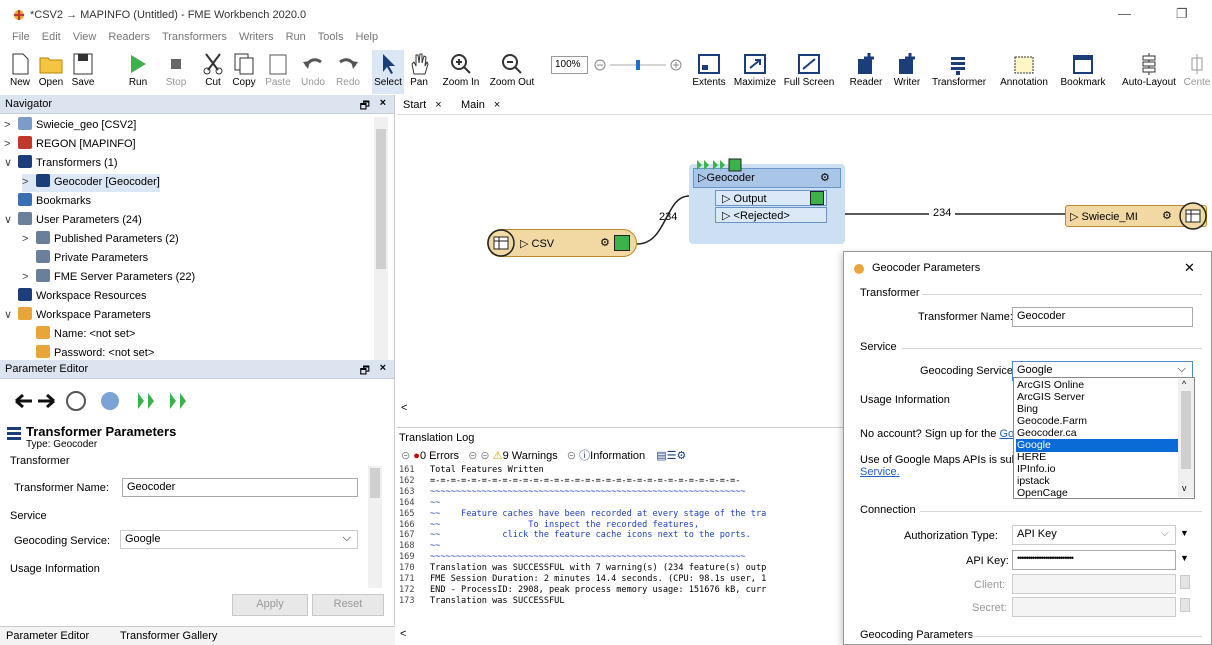  I want to click on tab-transformer-gallery: Transformer Gallery, so click(168, 636).